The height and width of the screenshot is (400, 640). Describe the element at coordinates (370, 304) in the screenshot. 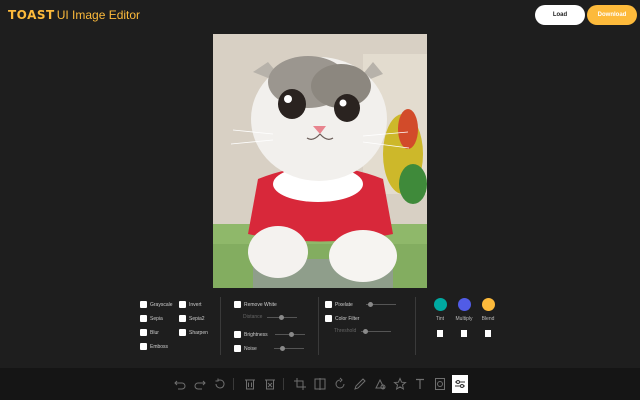

I see `pixelate-slider-knob` at that location.